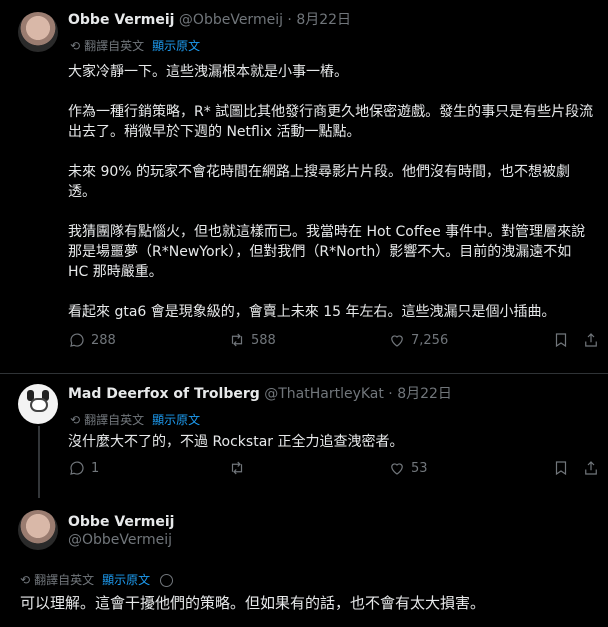  What do you see at coordinates (167, 580) in the screenshot?
I see `gear-icon` at bounding box center [167, 580].